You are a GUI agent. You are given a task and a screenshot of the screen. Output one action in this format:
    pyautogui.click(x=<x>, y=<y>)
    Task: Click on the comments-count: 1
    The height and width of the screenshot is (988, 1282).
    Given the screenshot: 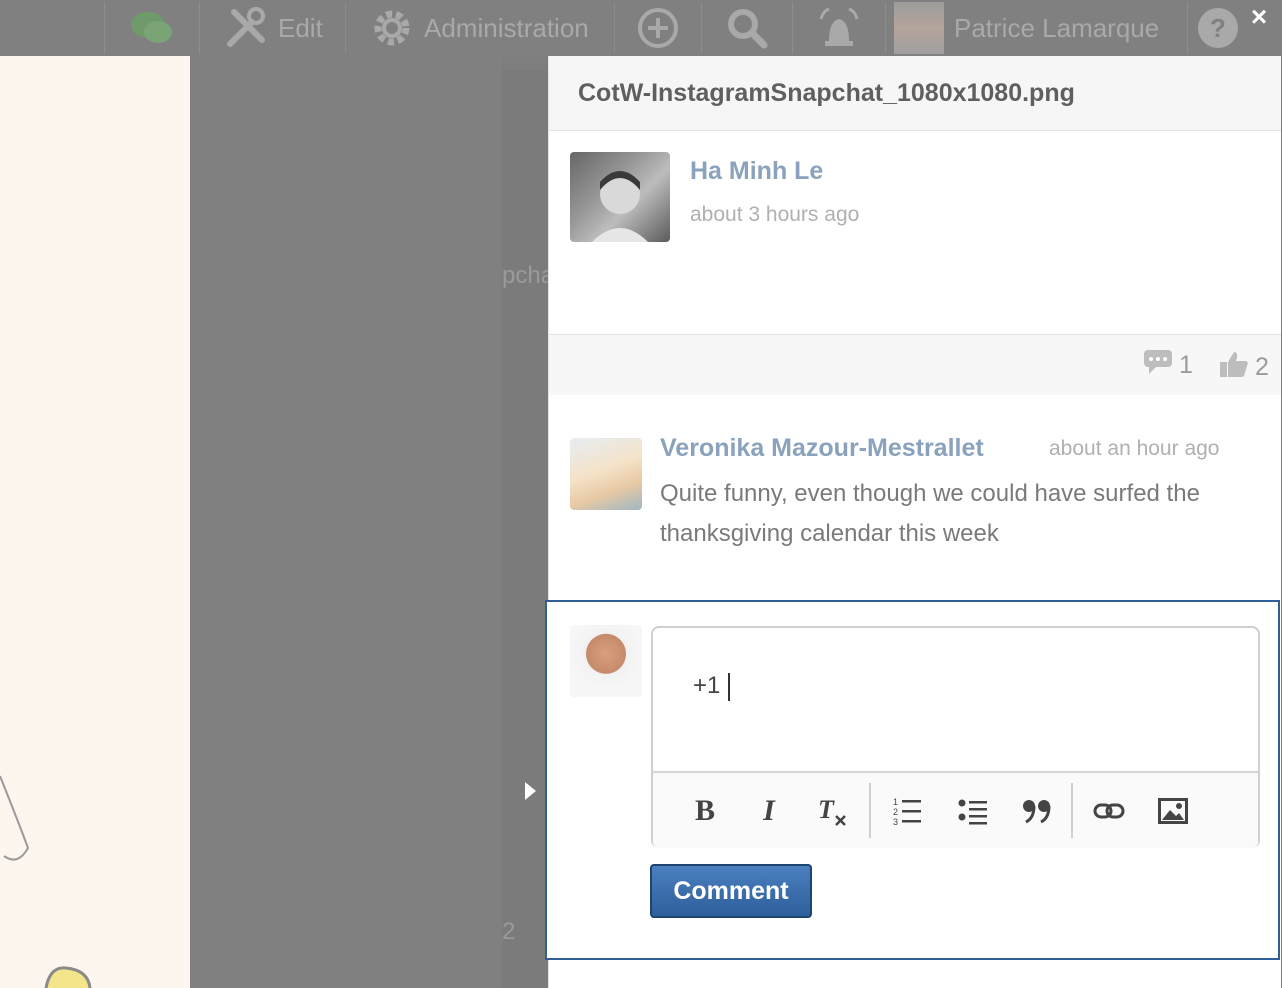 What is the action you would take?
    pyautogui.click(x=1168, y=365)
    